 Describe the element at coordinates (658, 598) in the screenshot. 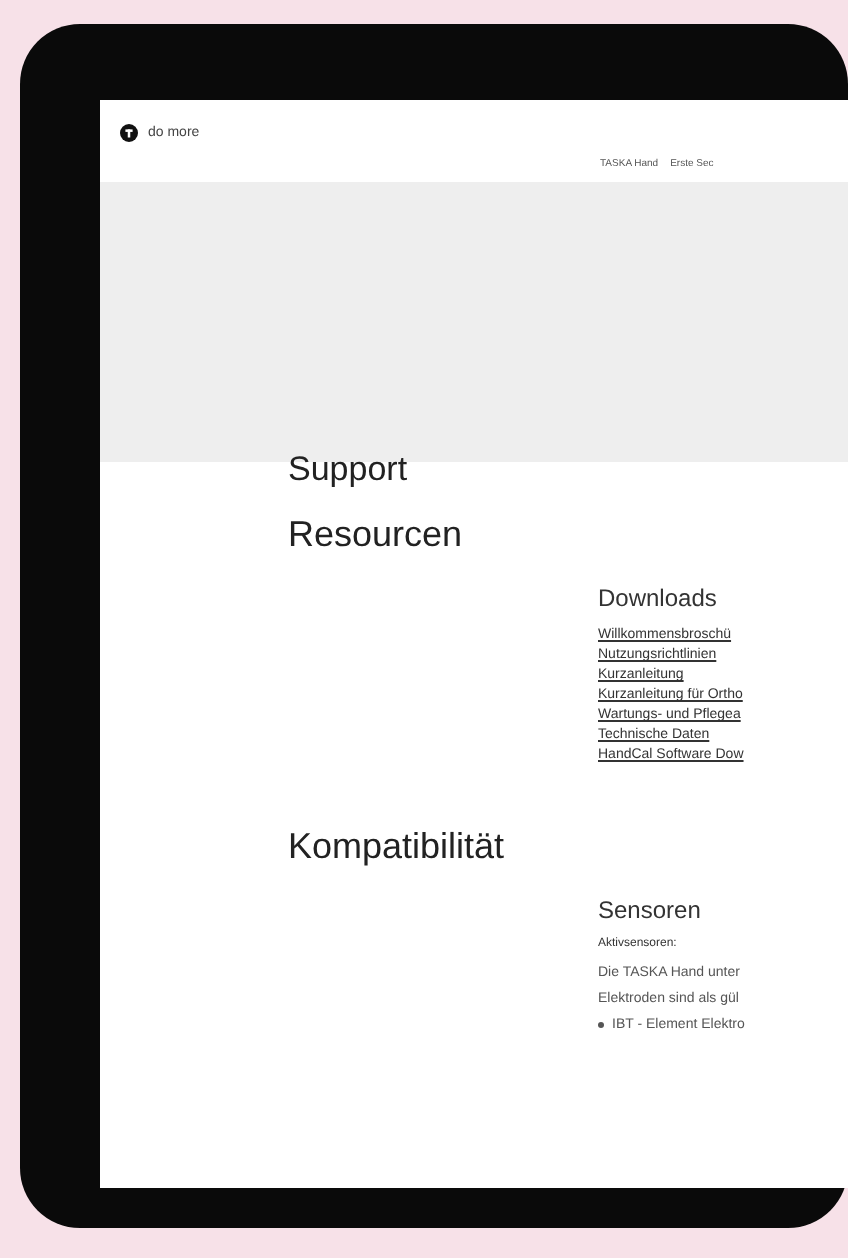

I see `subsection-title: Downloads` at that location.